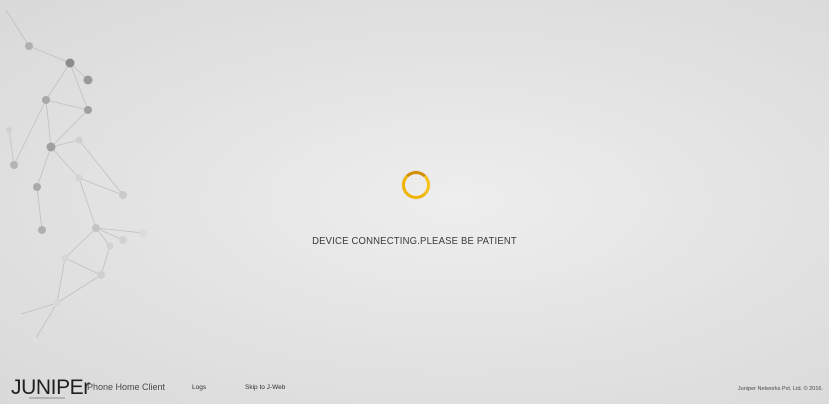 This screenshot has height=404, width=829. I want to click on logs-link: Logs, so click(199, 387).